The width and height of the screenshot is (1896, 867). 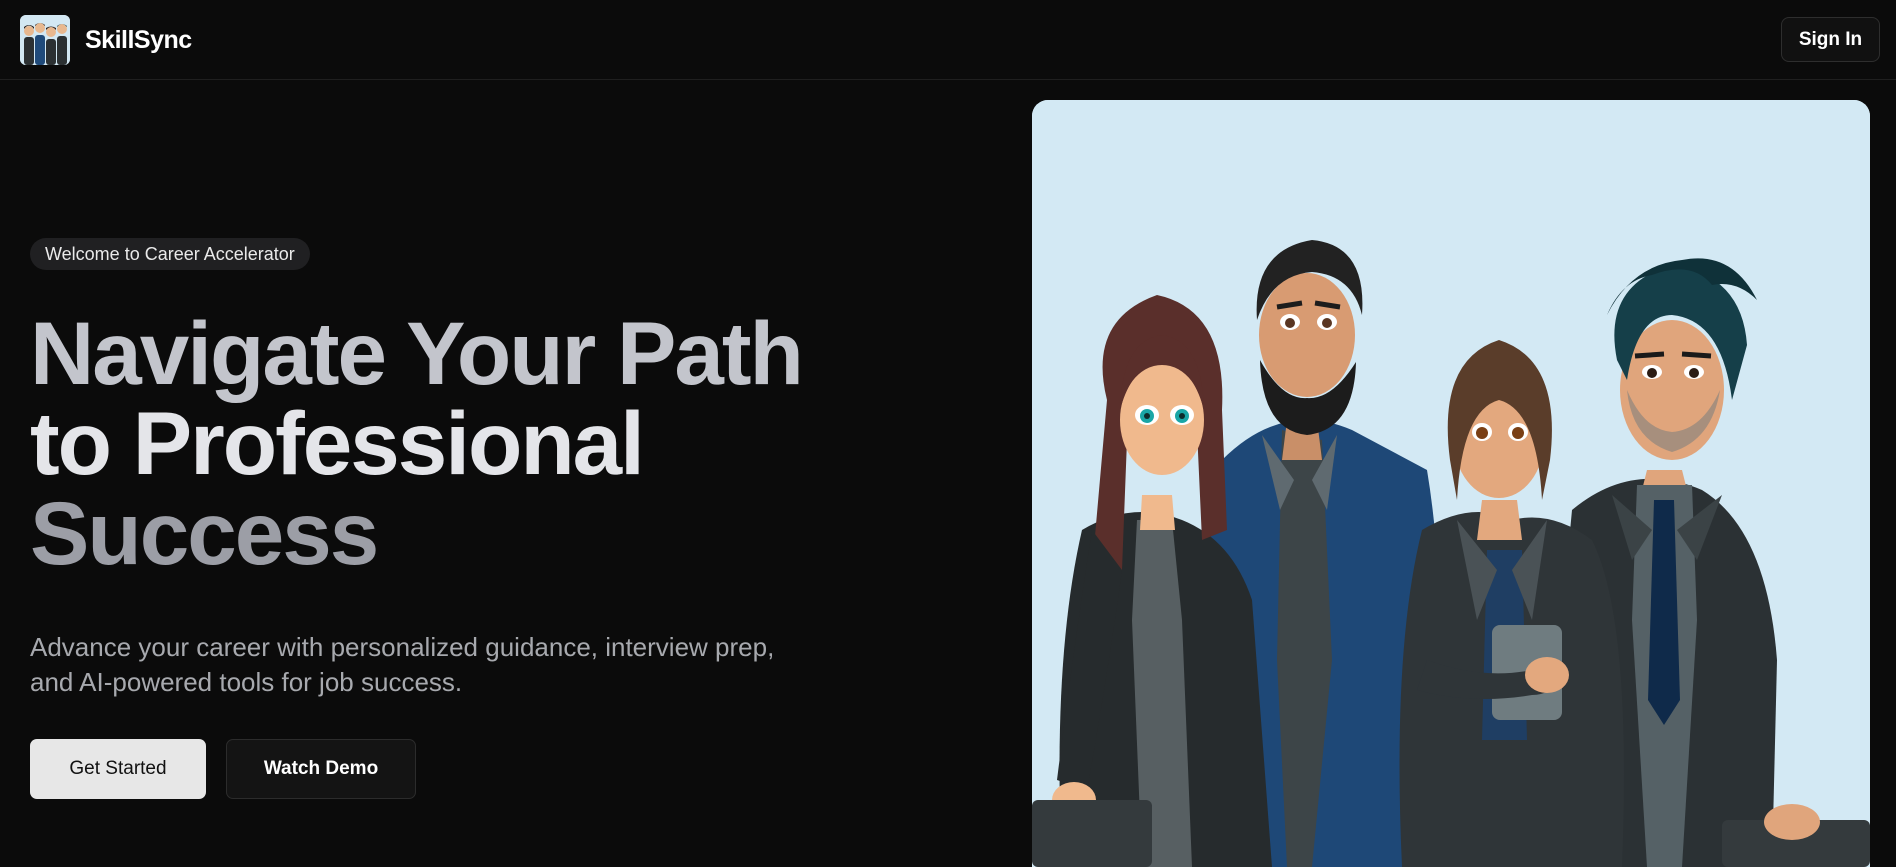 What do you see at coordinates (337, 443) in the screenshot?
I see `headline-line-2: to Professional` at bounding box center [337, 443].